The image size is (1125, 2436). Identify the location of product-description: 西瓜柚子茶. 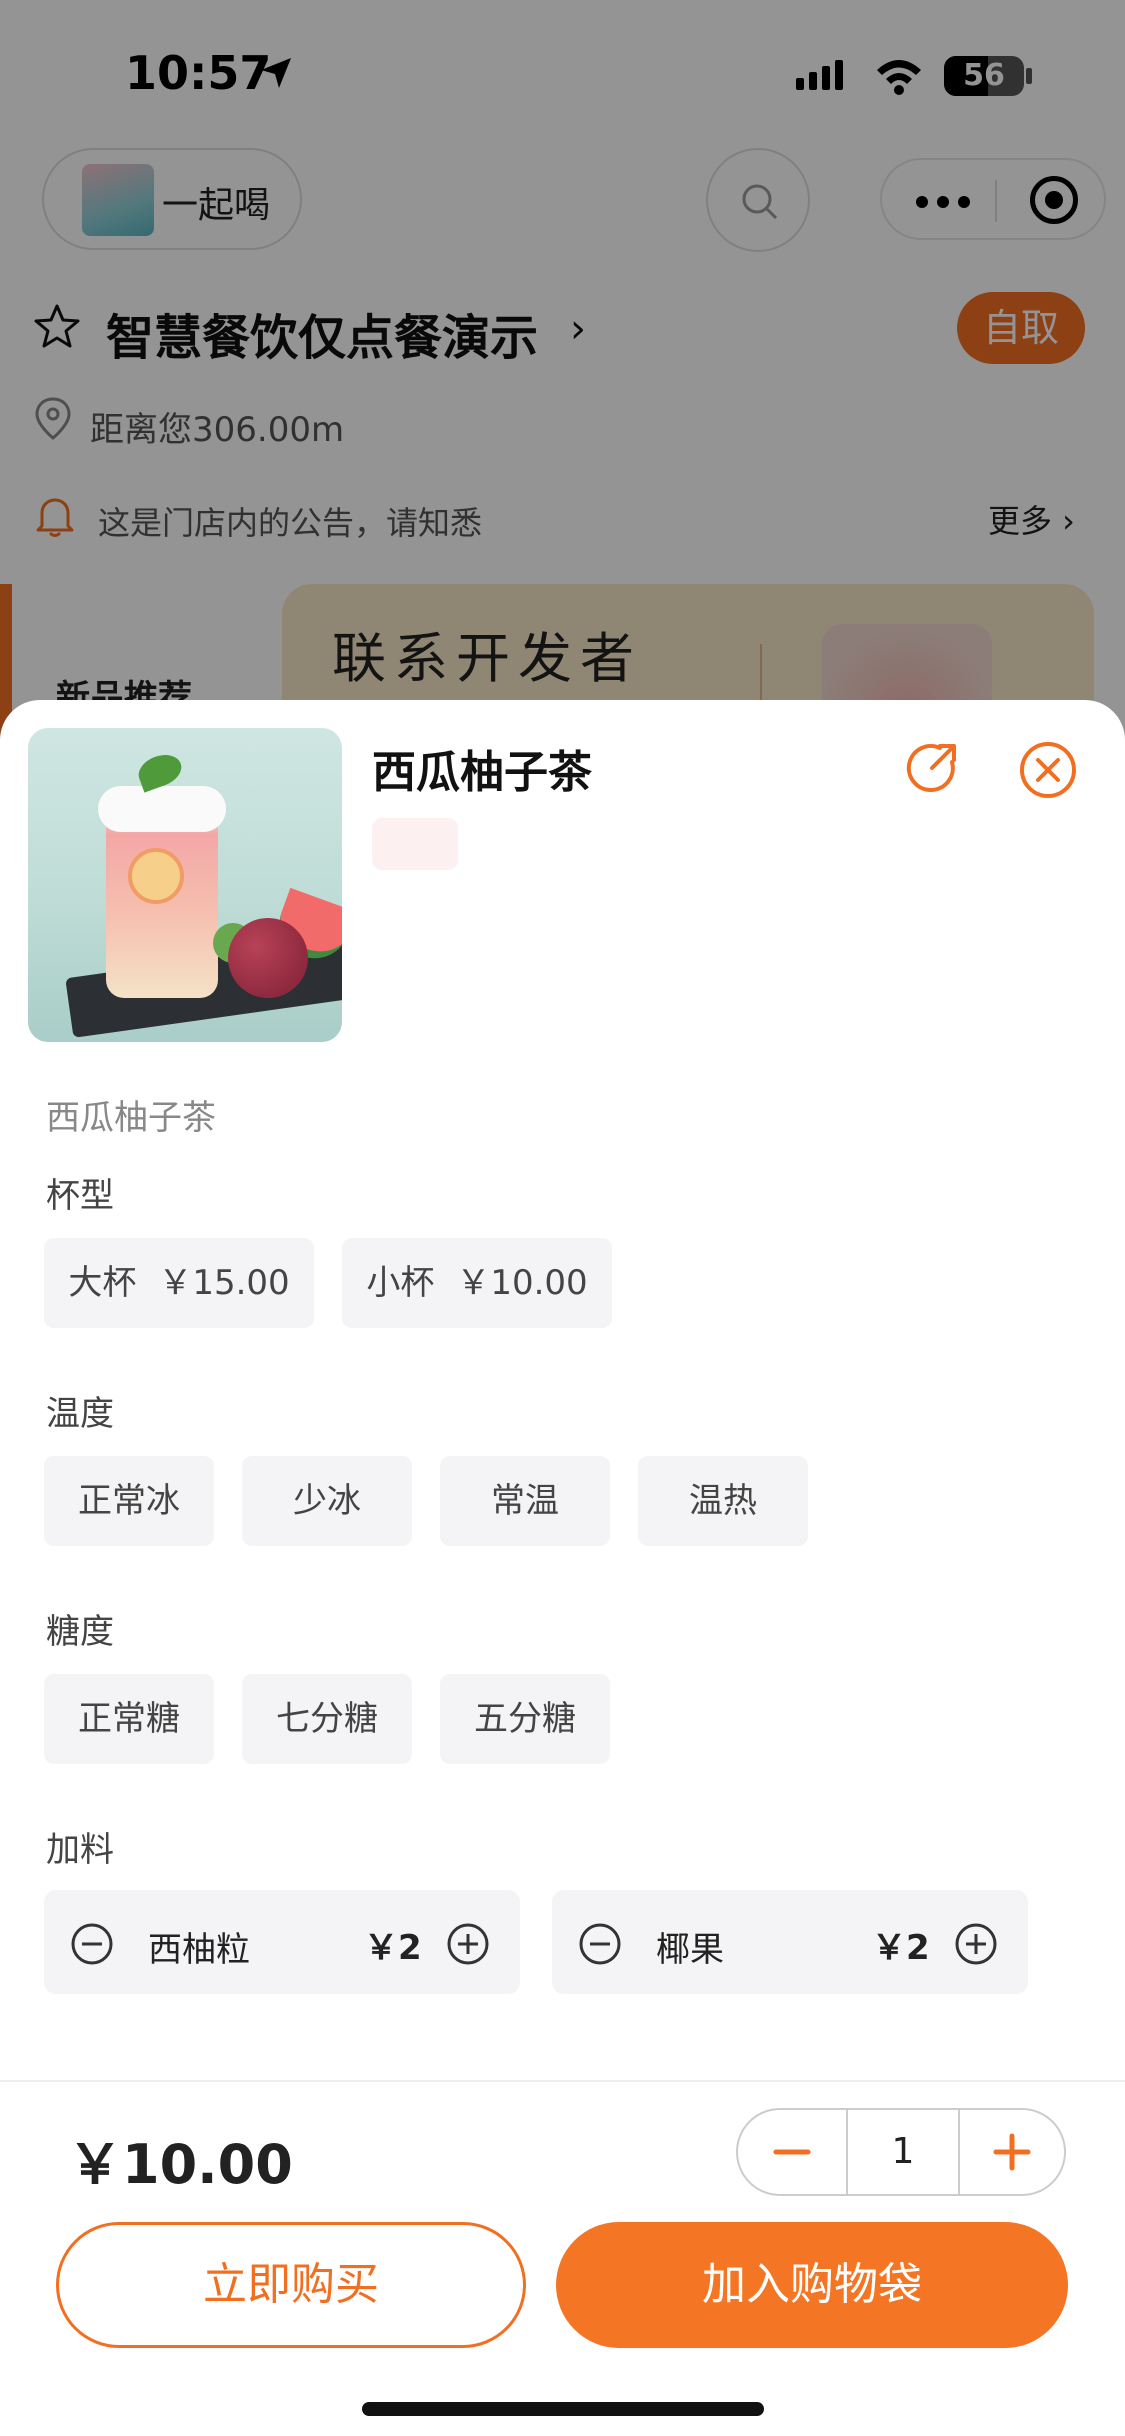
(131, 1118).